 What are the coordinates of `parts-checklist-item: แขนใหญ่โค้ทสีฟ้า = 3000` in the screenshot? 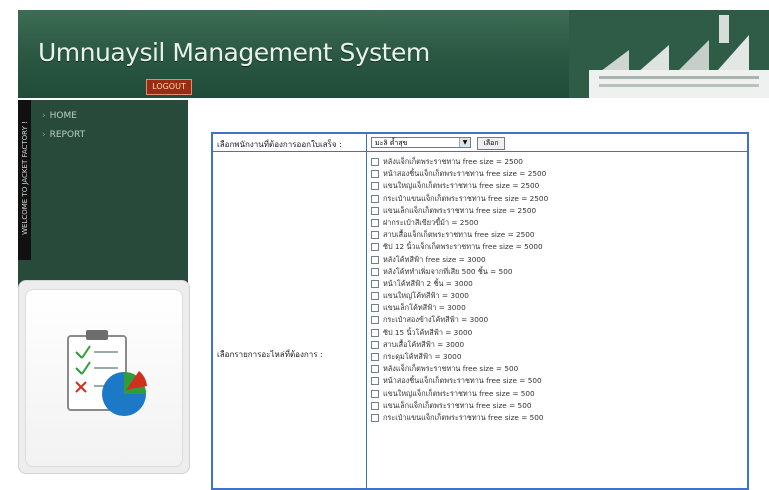 It's located at (459, 296).